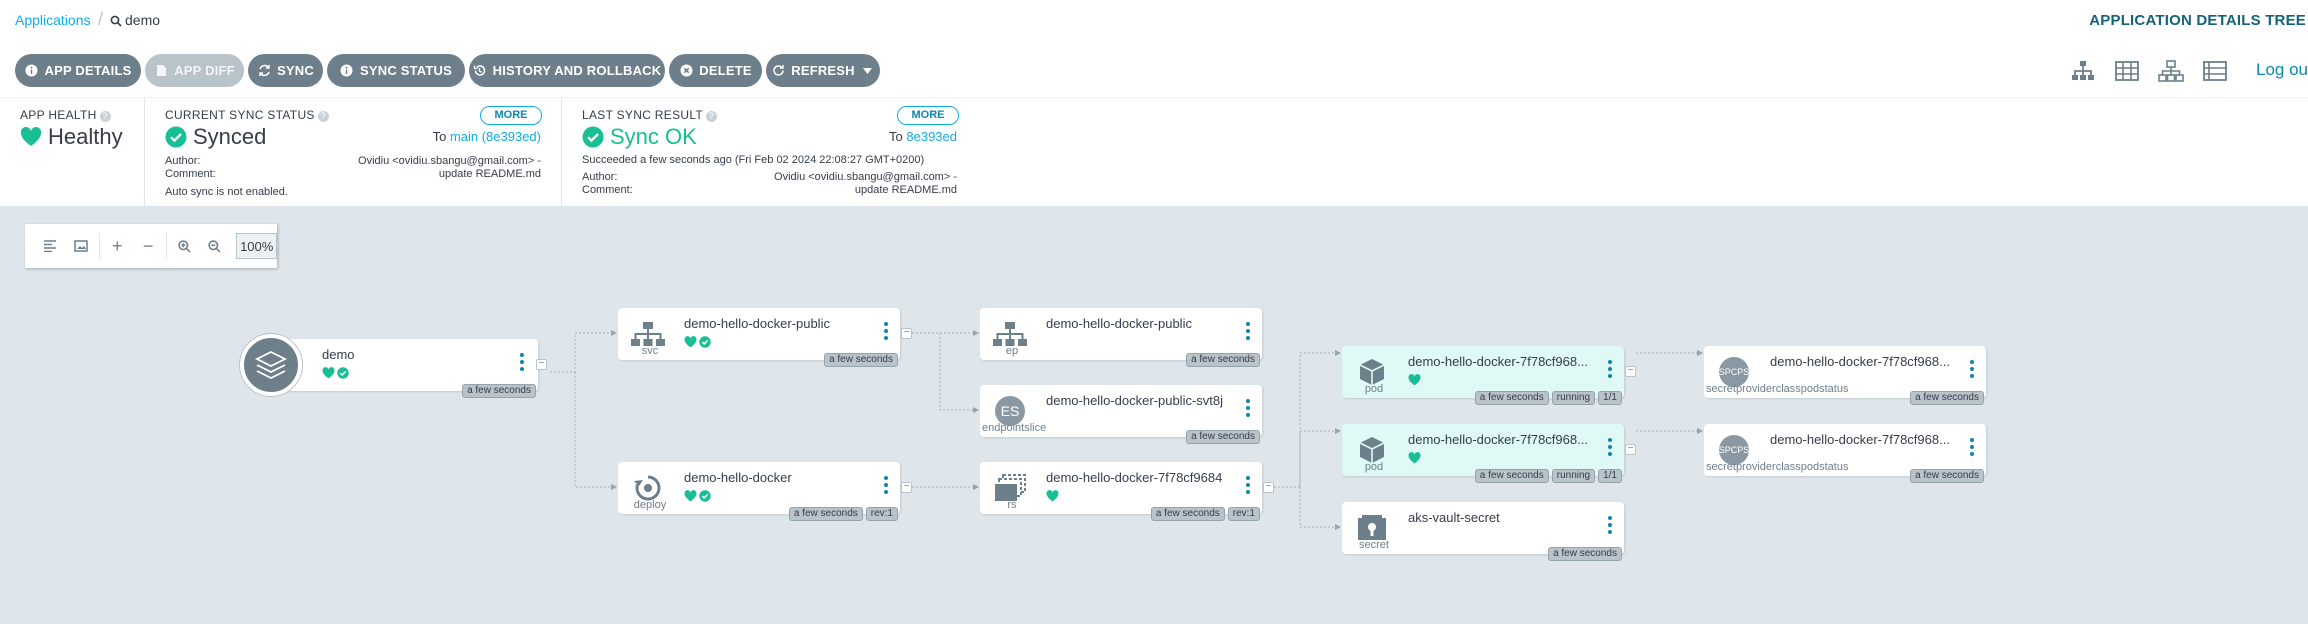  I want to click on pods-view-icon, so click(2127, 71).